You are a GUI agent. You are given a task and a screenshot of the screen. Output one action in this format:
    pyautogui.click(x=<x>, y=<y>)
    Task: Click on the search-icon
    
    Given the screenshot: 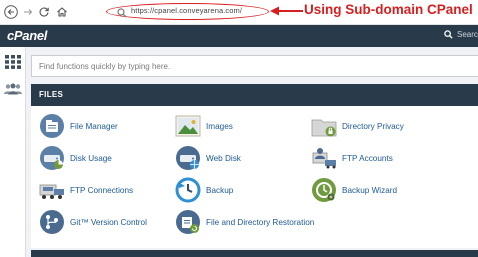 What is the action you would take?
    pyautogui.click(x=122, y=13)
    